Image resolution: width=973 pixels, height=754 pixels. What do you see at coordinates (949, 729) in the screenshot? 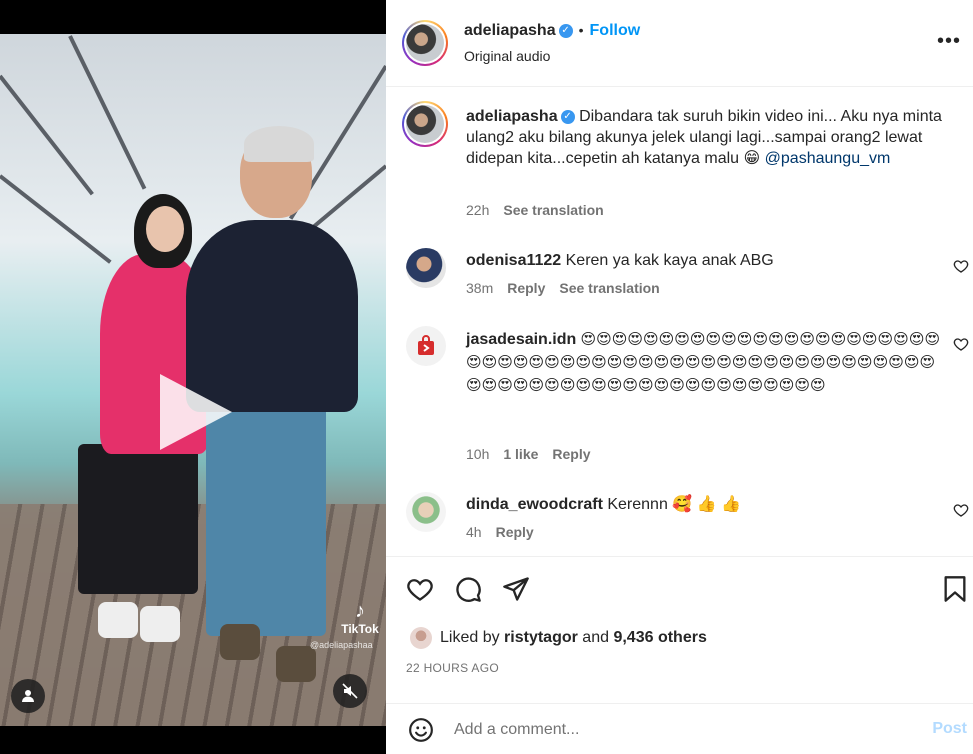
I see `post-comment-button: Post` at bounding box center [949, 729].